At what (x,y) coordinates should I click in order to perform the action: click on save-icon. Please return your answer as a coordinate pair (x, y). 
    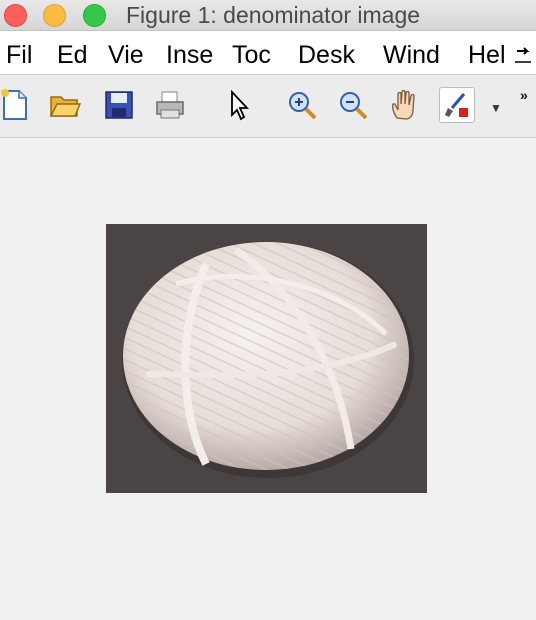
    Looking at the image, I should click on (119, 105).